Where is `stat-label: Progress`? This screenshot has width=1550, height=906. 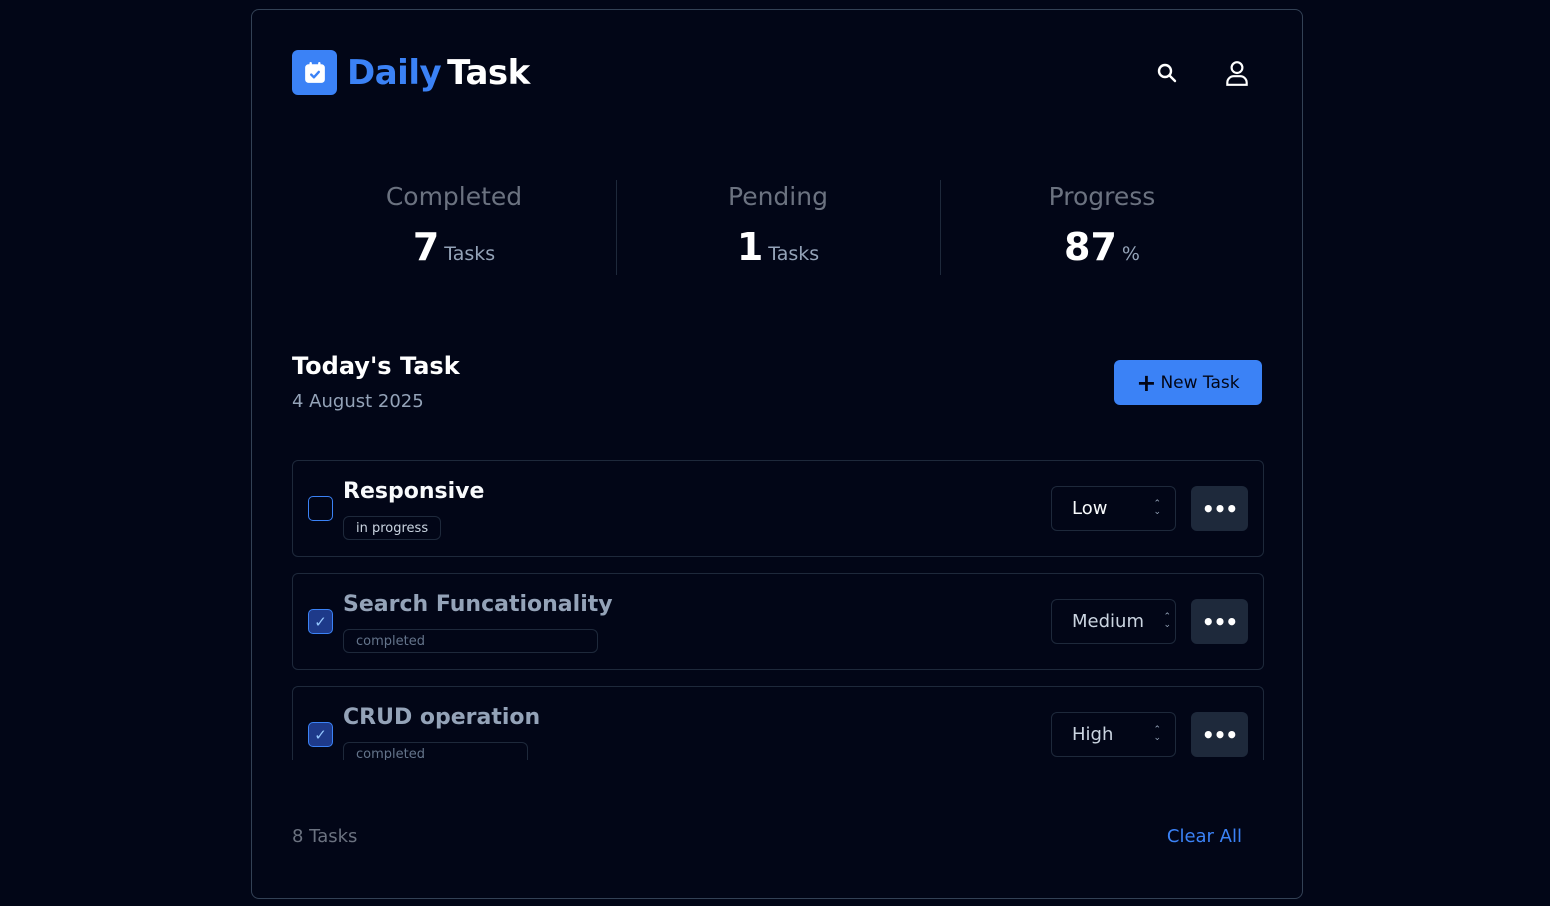
stat-label: Progress is located at coordinates (1102, 196).